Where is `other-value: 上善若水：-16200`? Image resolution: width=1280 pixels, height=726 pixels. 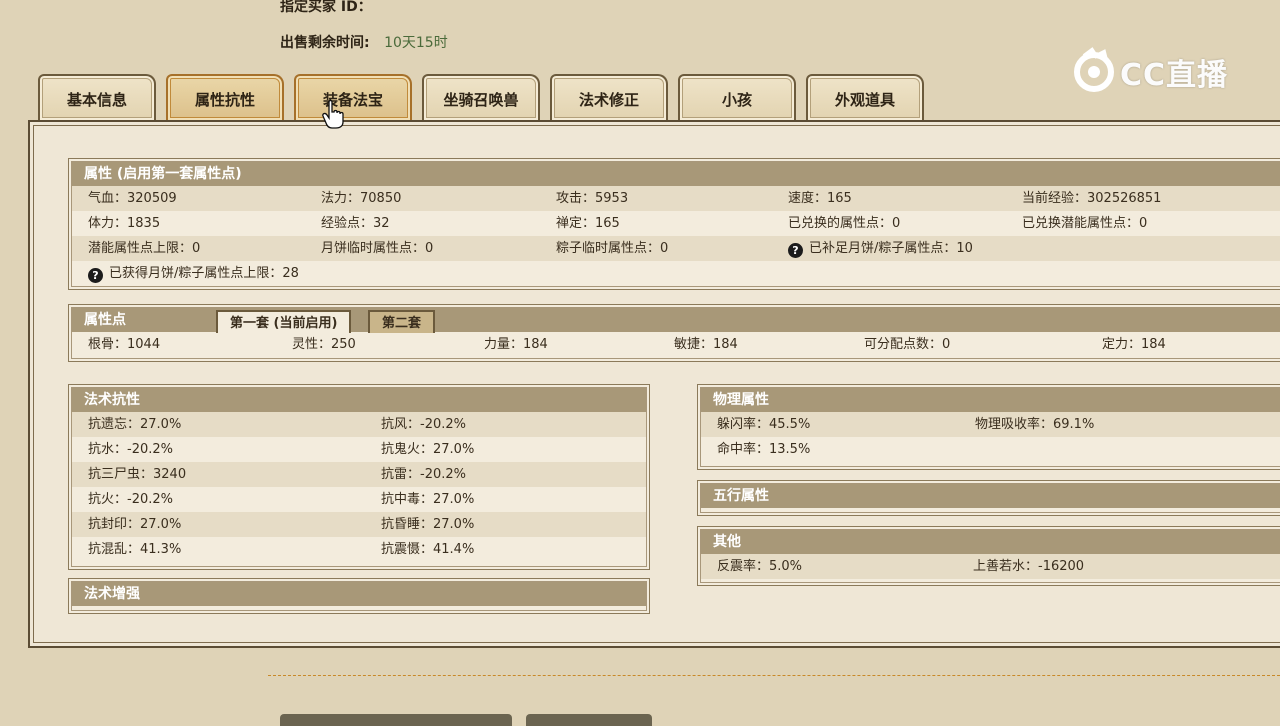 other-value: 上善若水：-16200 is located at coordinates (1029, 566).